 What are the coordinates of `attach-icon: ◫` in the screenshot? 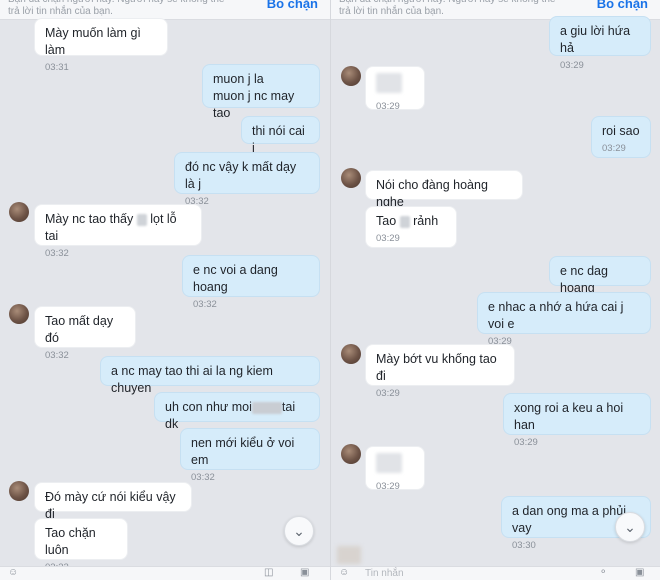 It's located at (268, 572).